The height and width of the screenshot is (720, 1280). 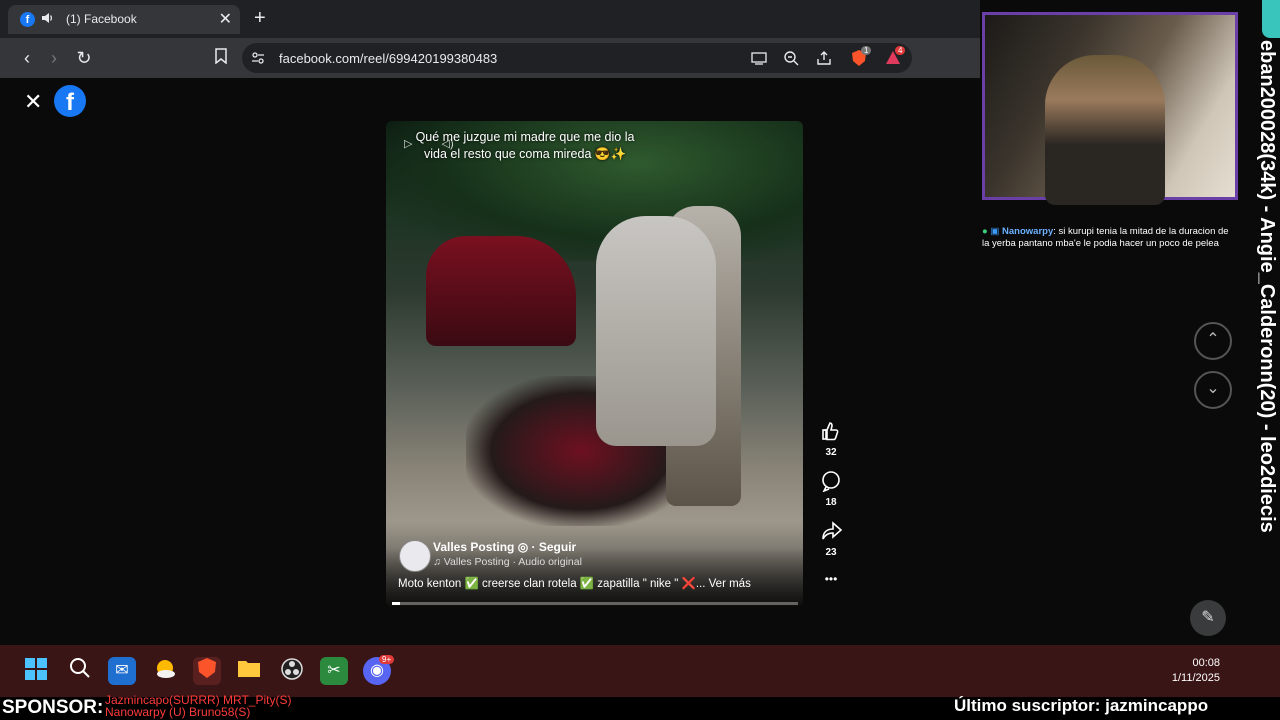 What do you see at coordinates (1028, 231) in the screenshot?
I see `chat-username: Nanowarpy` at bounding box center [1028, 231].